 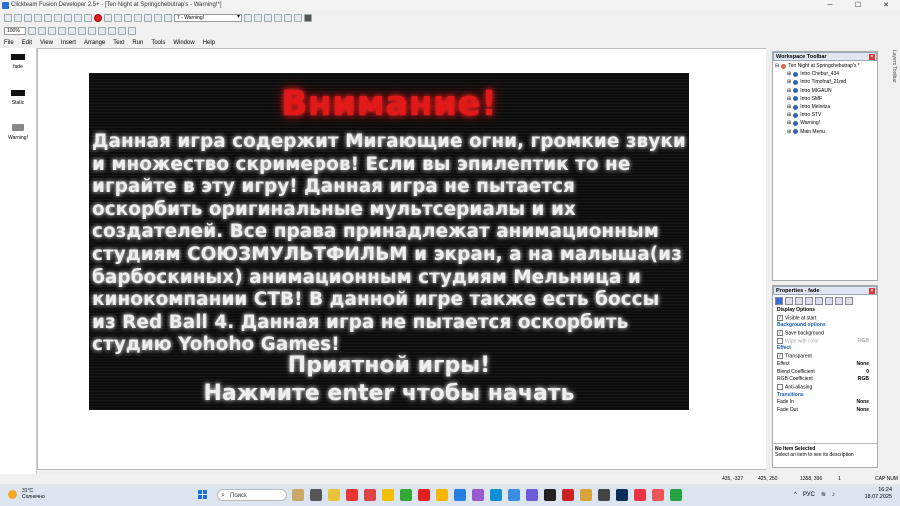 I want to click on help-icon, so click(x=88, y=18).